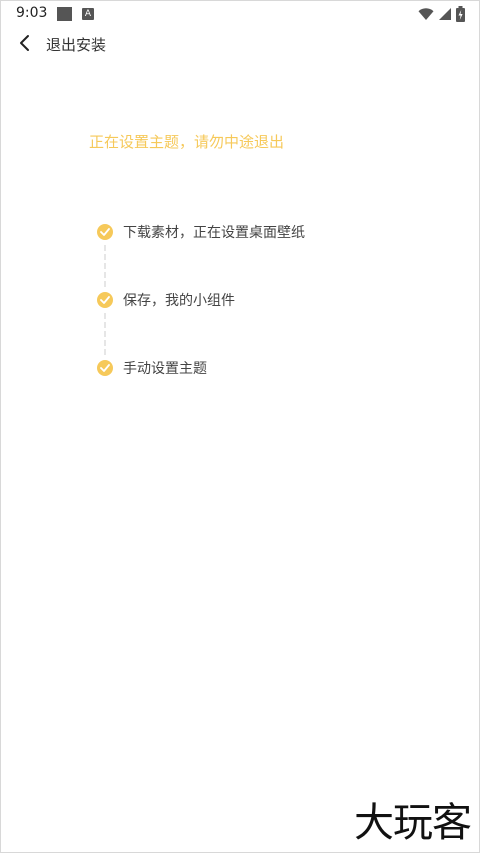 Image resolution: width=480 pixels, height=853 pixels. What do you see at coordinates (32, 13) in the screenshot?
I see `status-time: 9:03` at bounding box center [32, 13].